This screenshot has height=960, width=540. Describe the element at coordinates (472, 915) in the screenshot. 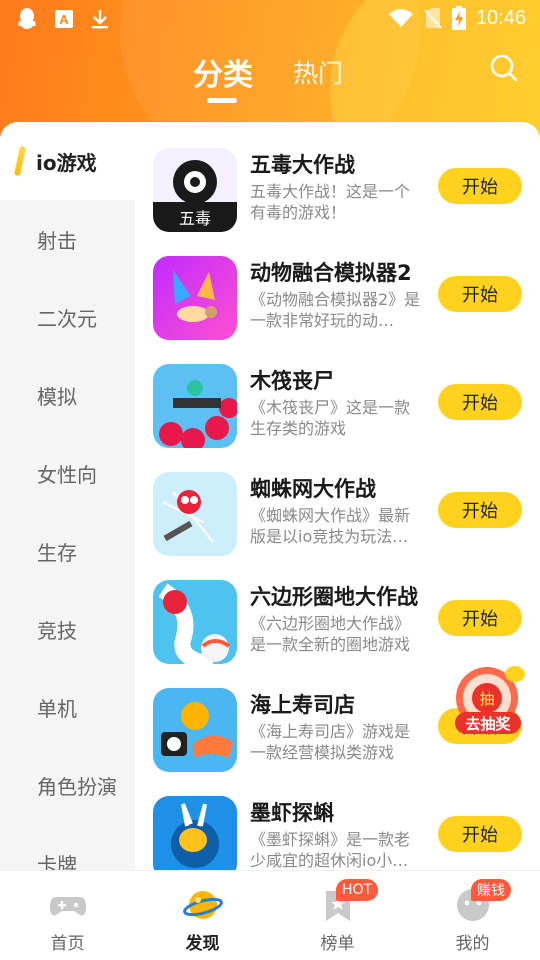

I see `nav-profile: 赚钱 我的` at that location.